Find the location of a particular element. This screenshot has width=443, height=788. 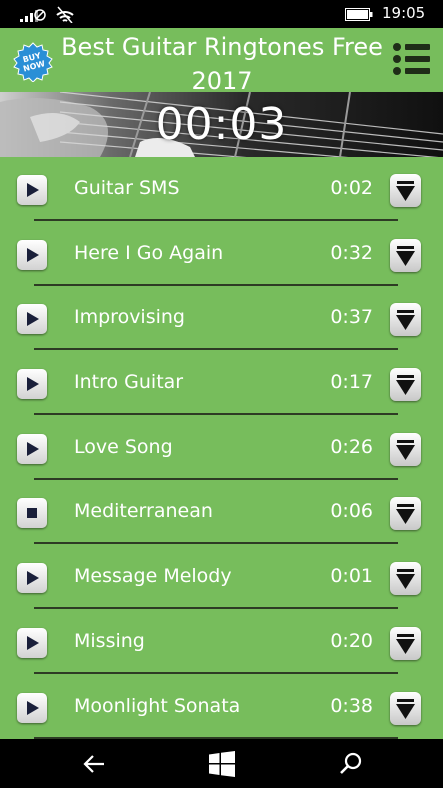

status-bar: 19:05 is located at coordinates (221, 14).